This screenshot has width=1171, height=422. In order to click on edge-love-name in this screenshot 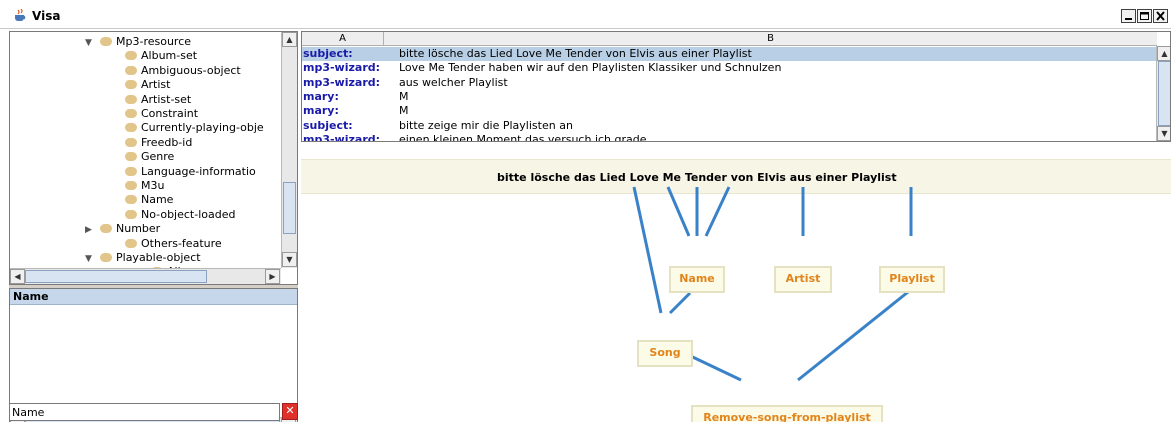, I will do `click(678, 211)`.